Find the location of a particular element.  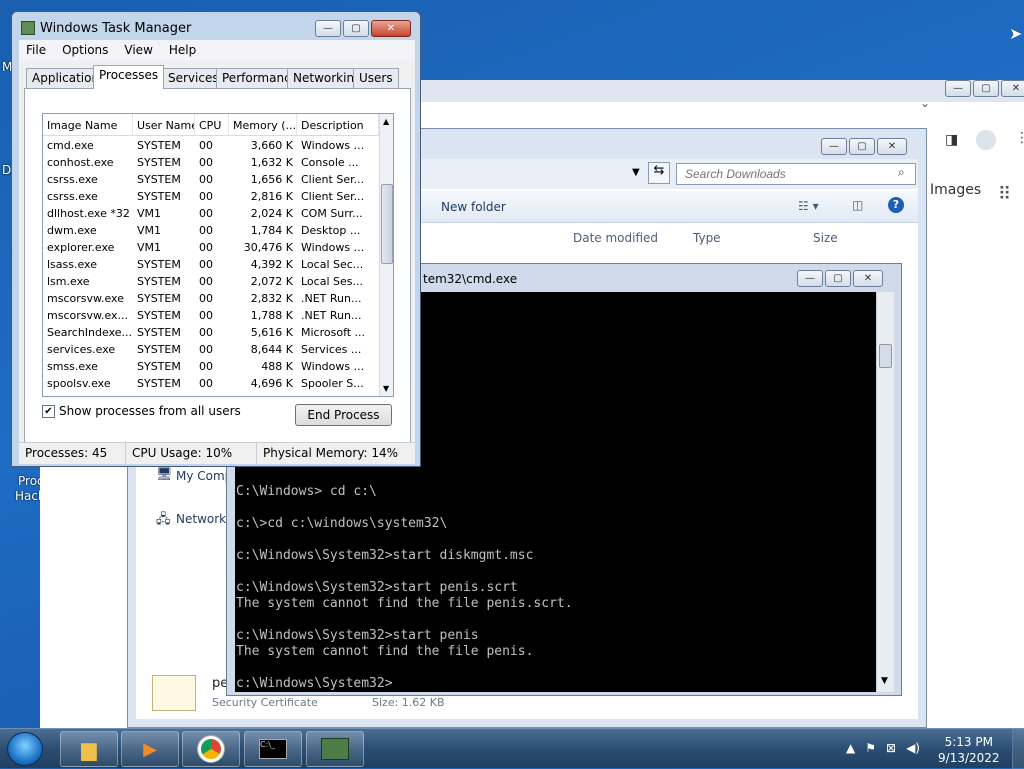

taskbar-explorer: ▆ is located at coordinates (89, 749).